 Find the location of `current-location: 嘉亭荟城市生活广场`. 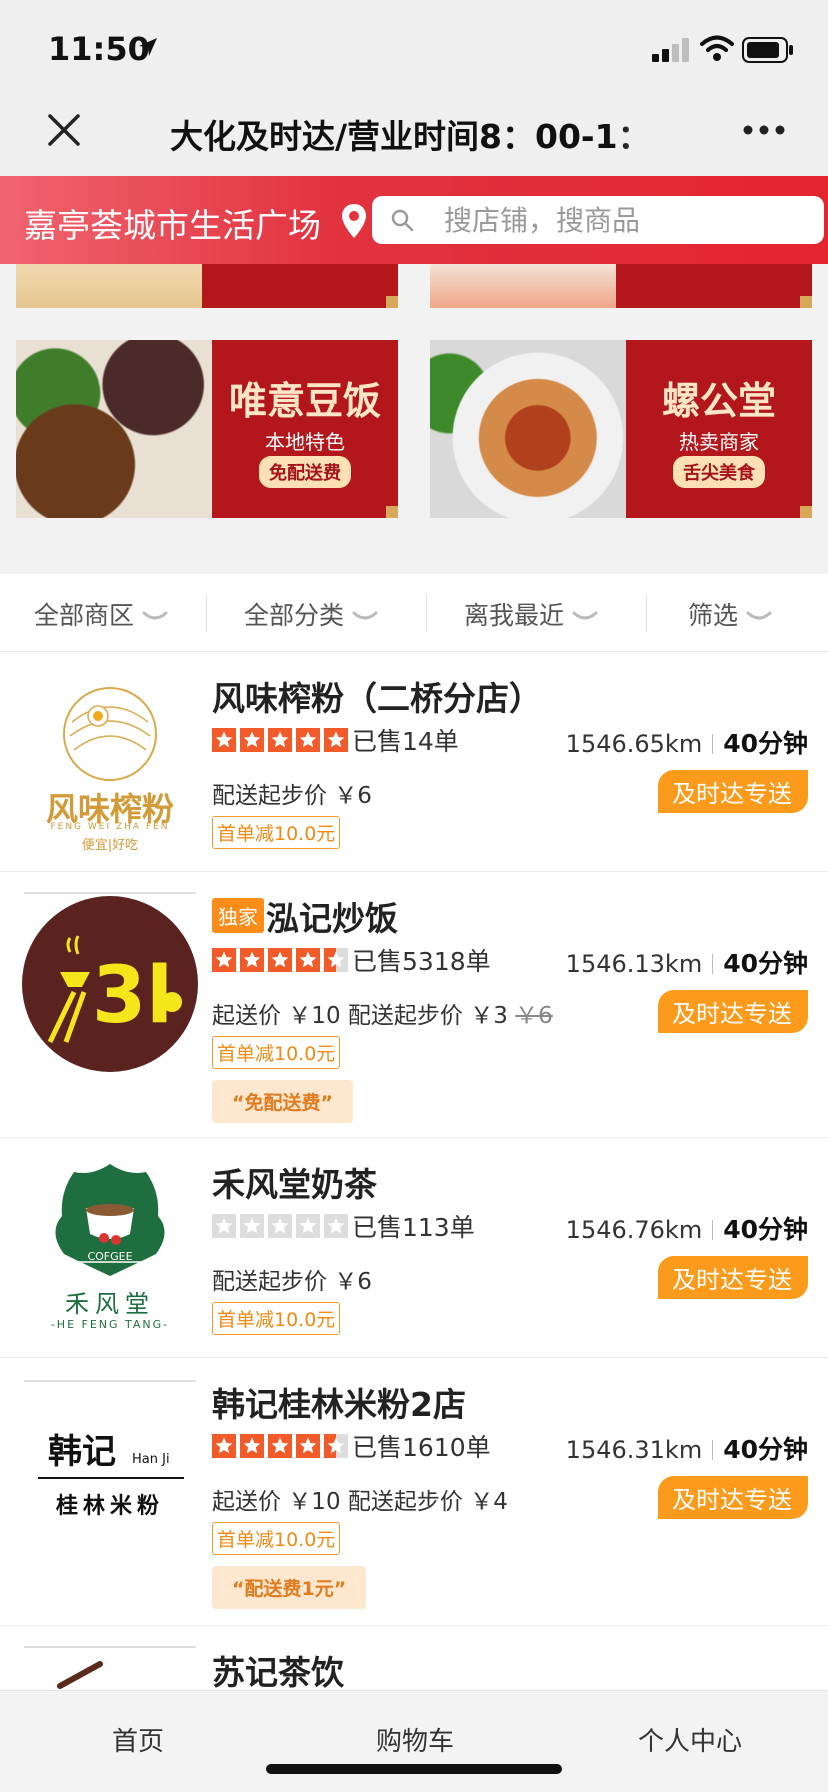

current-location: 嘉亭荟城市生活广场 is located at coordinates (172, 223).